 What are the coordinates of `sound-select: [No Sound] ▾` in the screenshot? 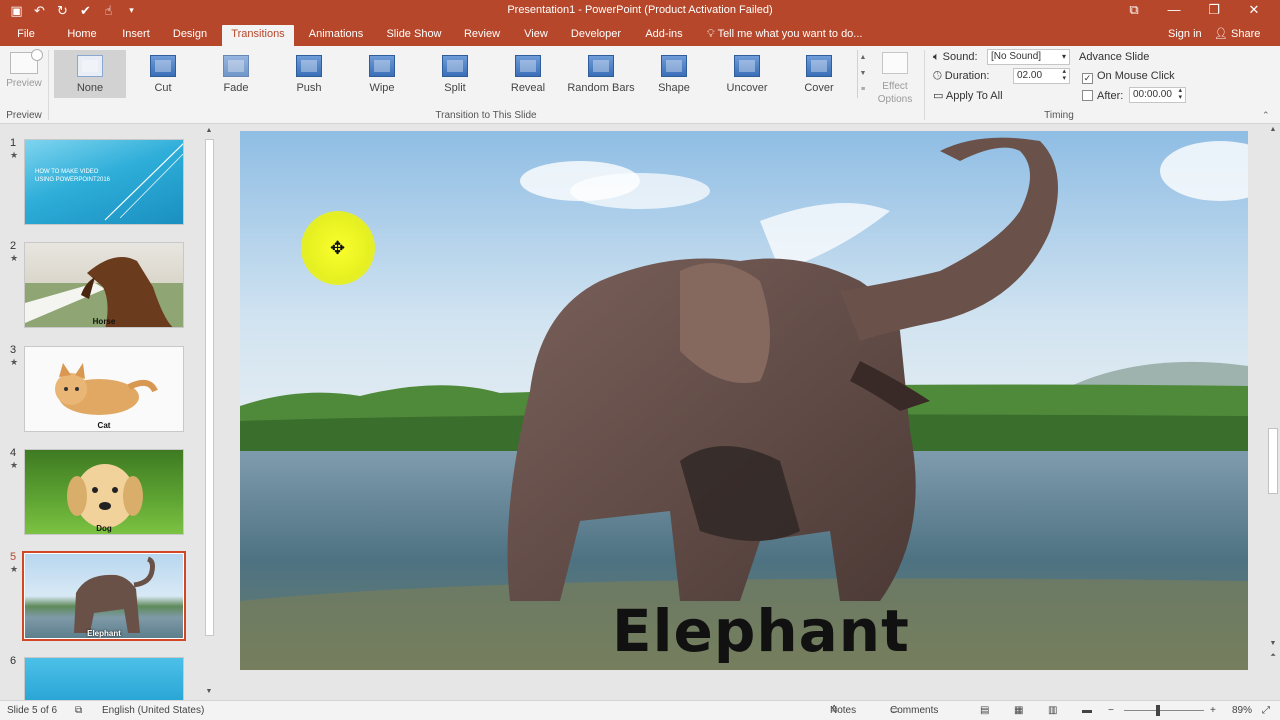 It's located at (1028, 57).